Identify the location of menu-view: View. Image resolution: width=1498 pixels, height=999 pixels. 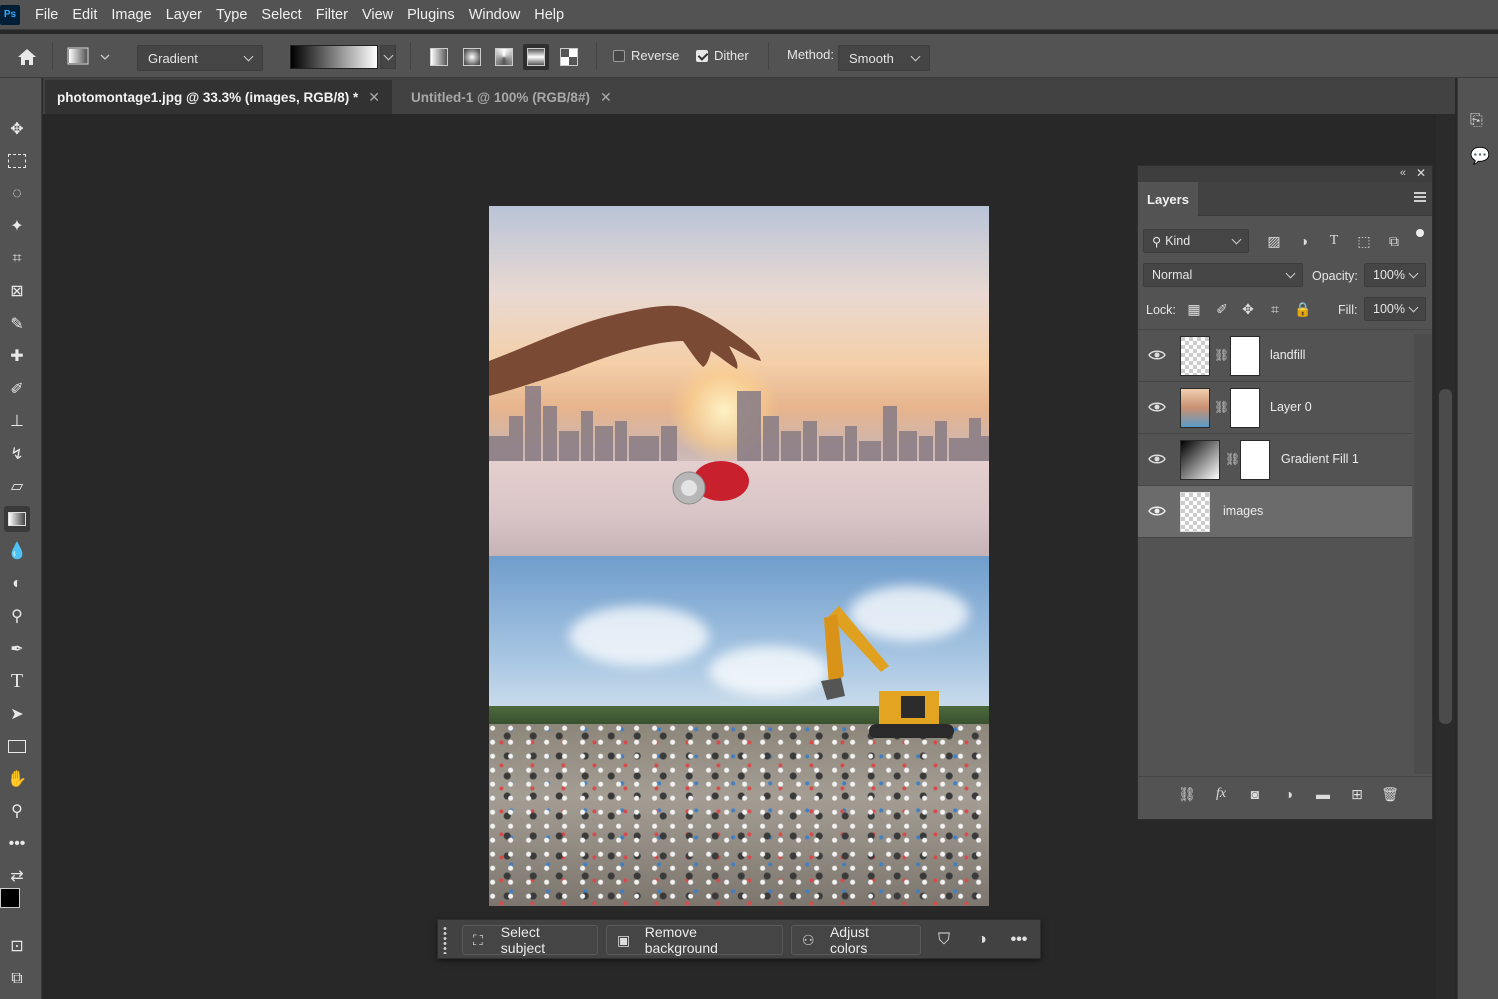
(377, 15).